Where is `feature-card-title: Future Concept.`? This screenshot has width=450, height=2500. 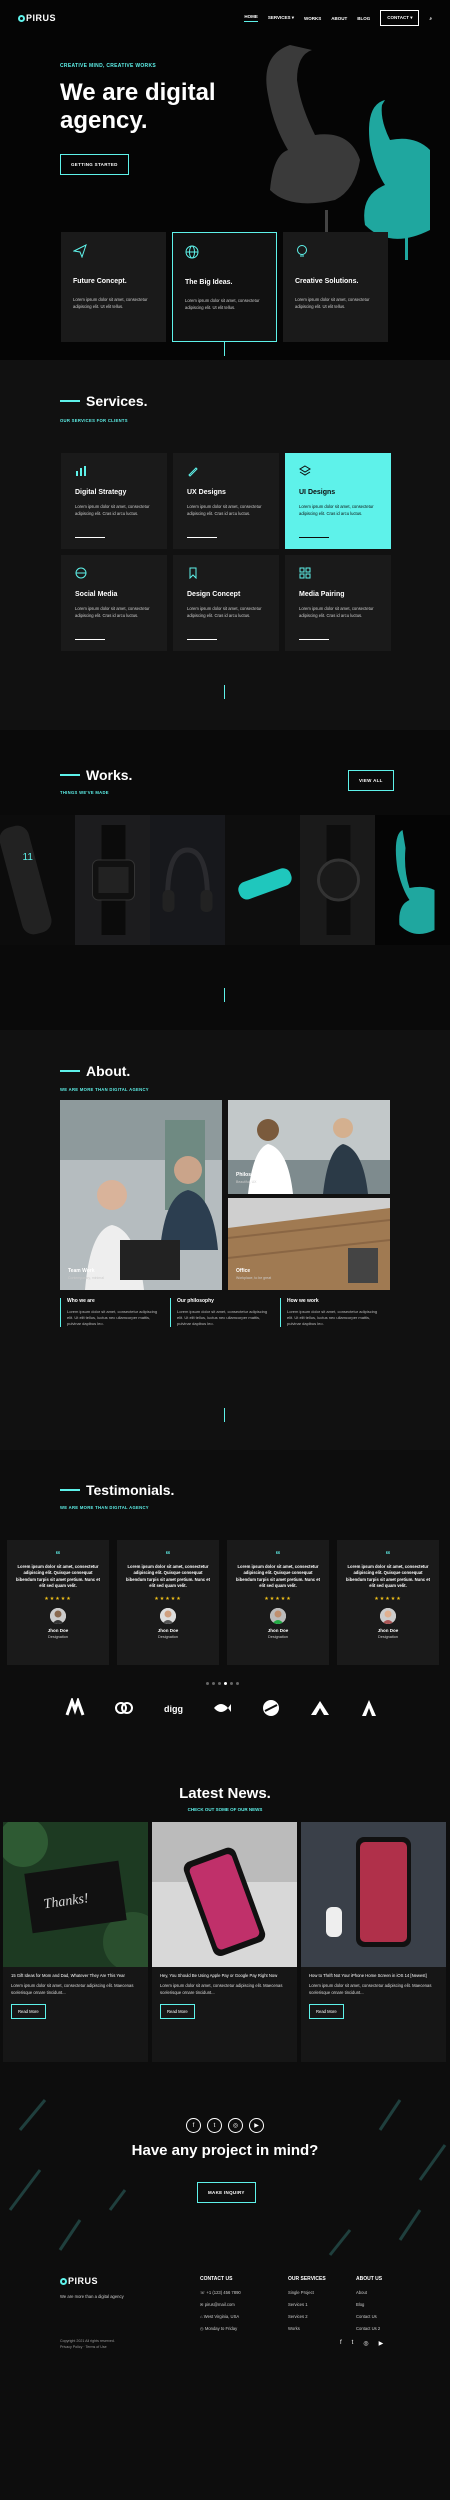 feature-card-title: Future Concept. is located at coordinates (100, 281).